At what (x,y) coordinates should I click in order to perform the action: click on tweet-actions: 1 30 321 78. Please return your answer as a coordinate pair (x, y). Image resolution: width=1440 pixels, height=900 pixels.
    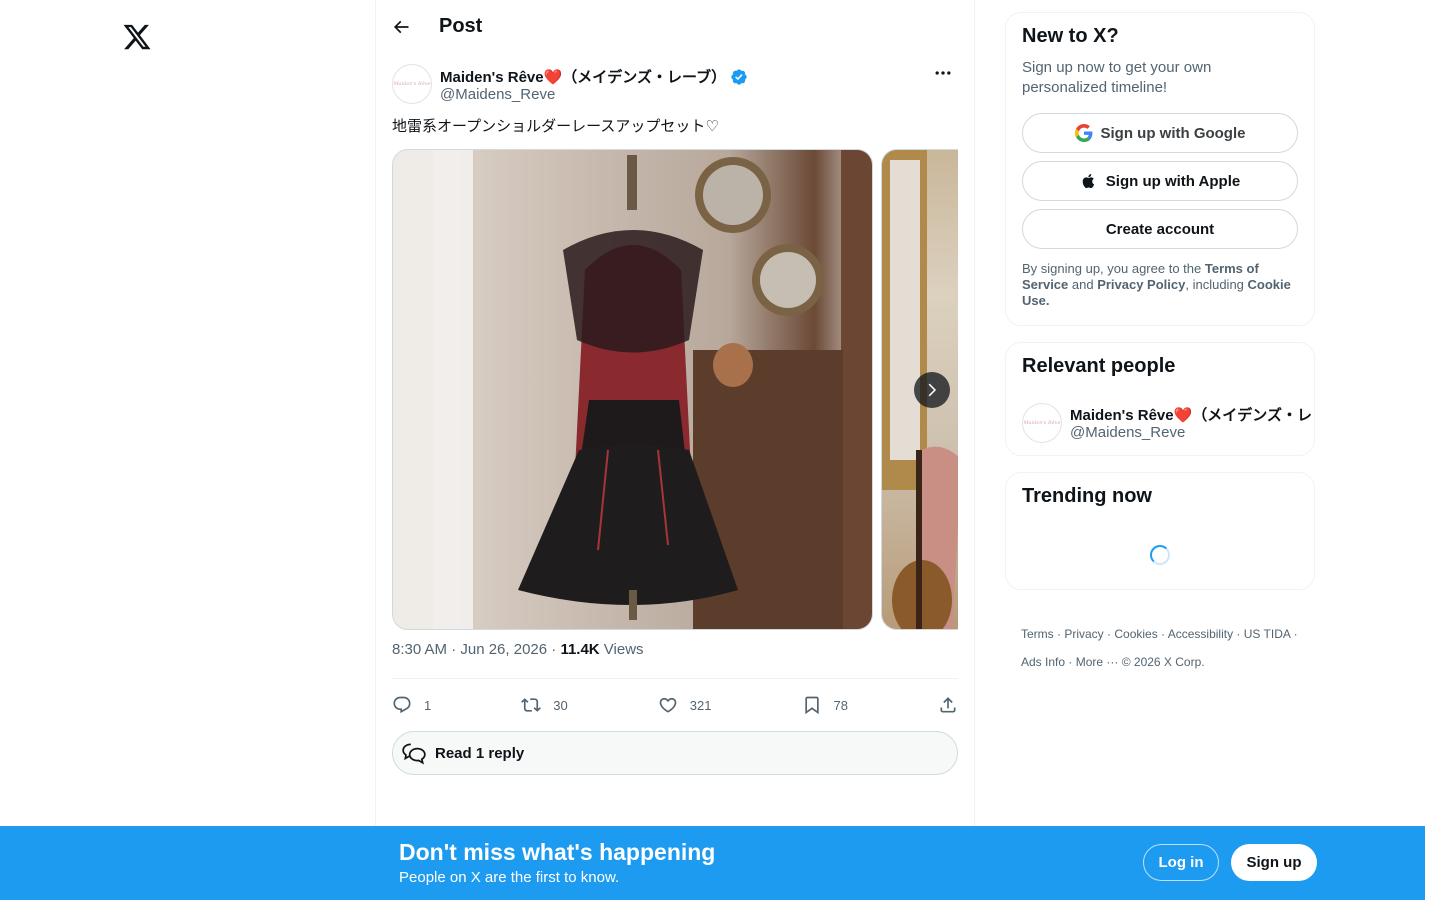
    Looking at the image, I should click on (675, 705).